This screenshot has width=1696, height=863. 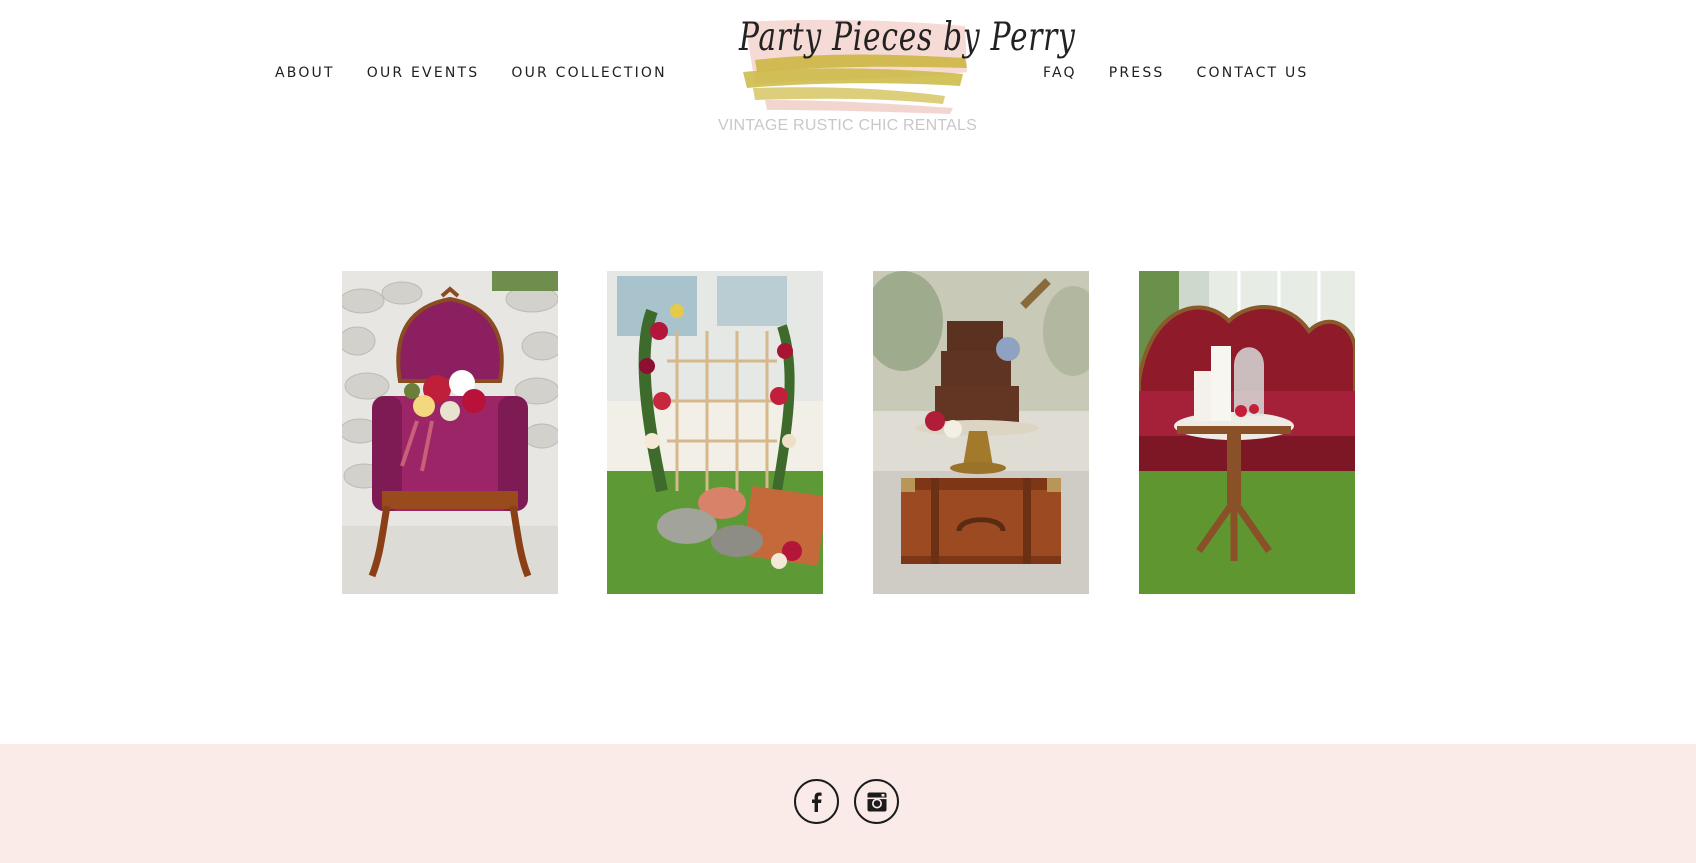 What do you see at coordinates (981, 432) in the screenshot?
I see `cake-on-suitcase-photo` at bounding box center [981, 432].